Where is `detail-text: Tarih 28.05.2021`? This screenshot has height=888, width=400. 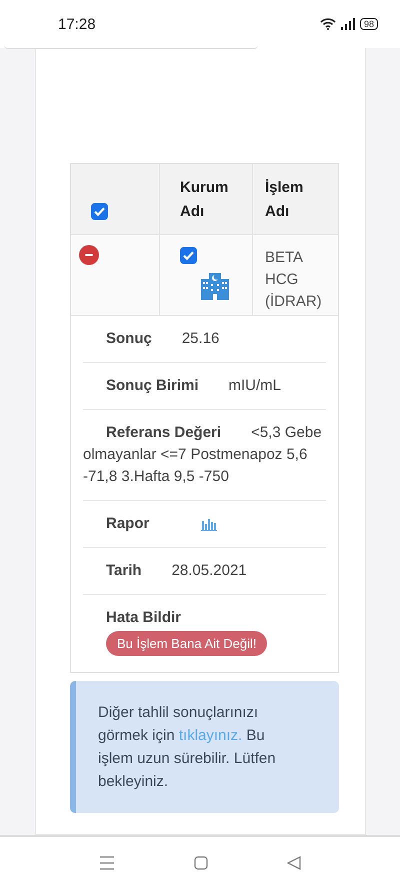 detail-text: Tarih 28.05.2021 is located at coordinates (176, 571).